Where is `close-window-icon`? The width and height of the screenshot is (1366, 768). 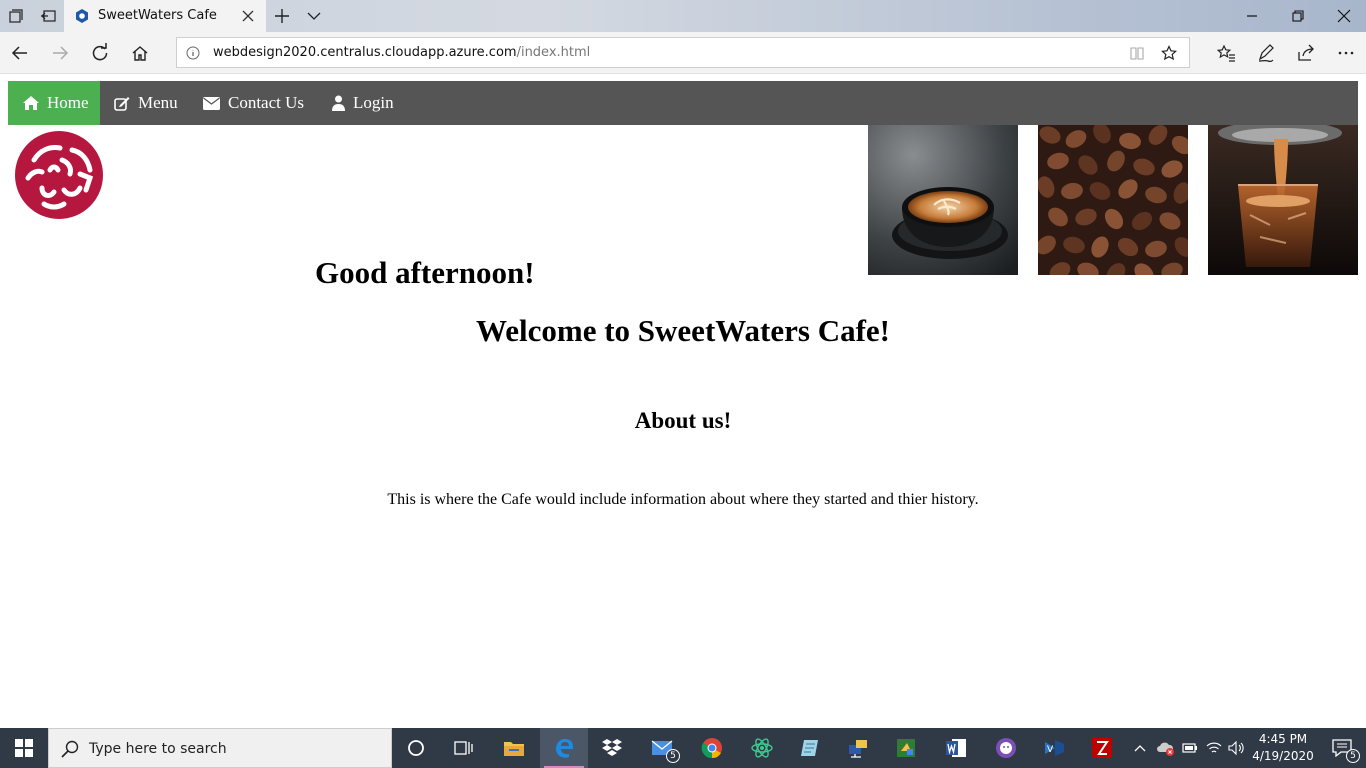 close-window-icon is located at coordinates (1344, 16).